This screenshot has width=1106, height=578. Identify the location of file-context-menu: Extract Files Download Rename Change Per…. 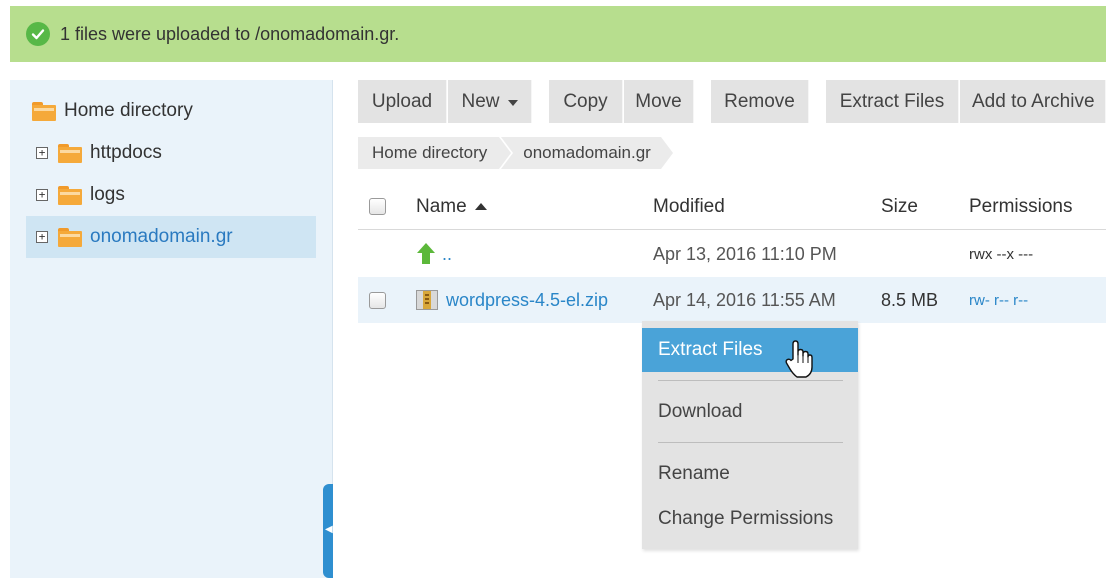
(750, 435).